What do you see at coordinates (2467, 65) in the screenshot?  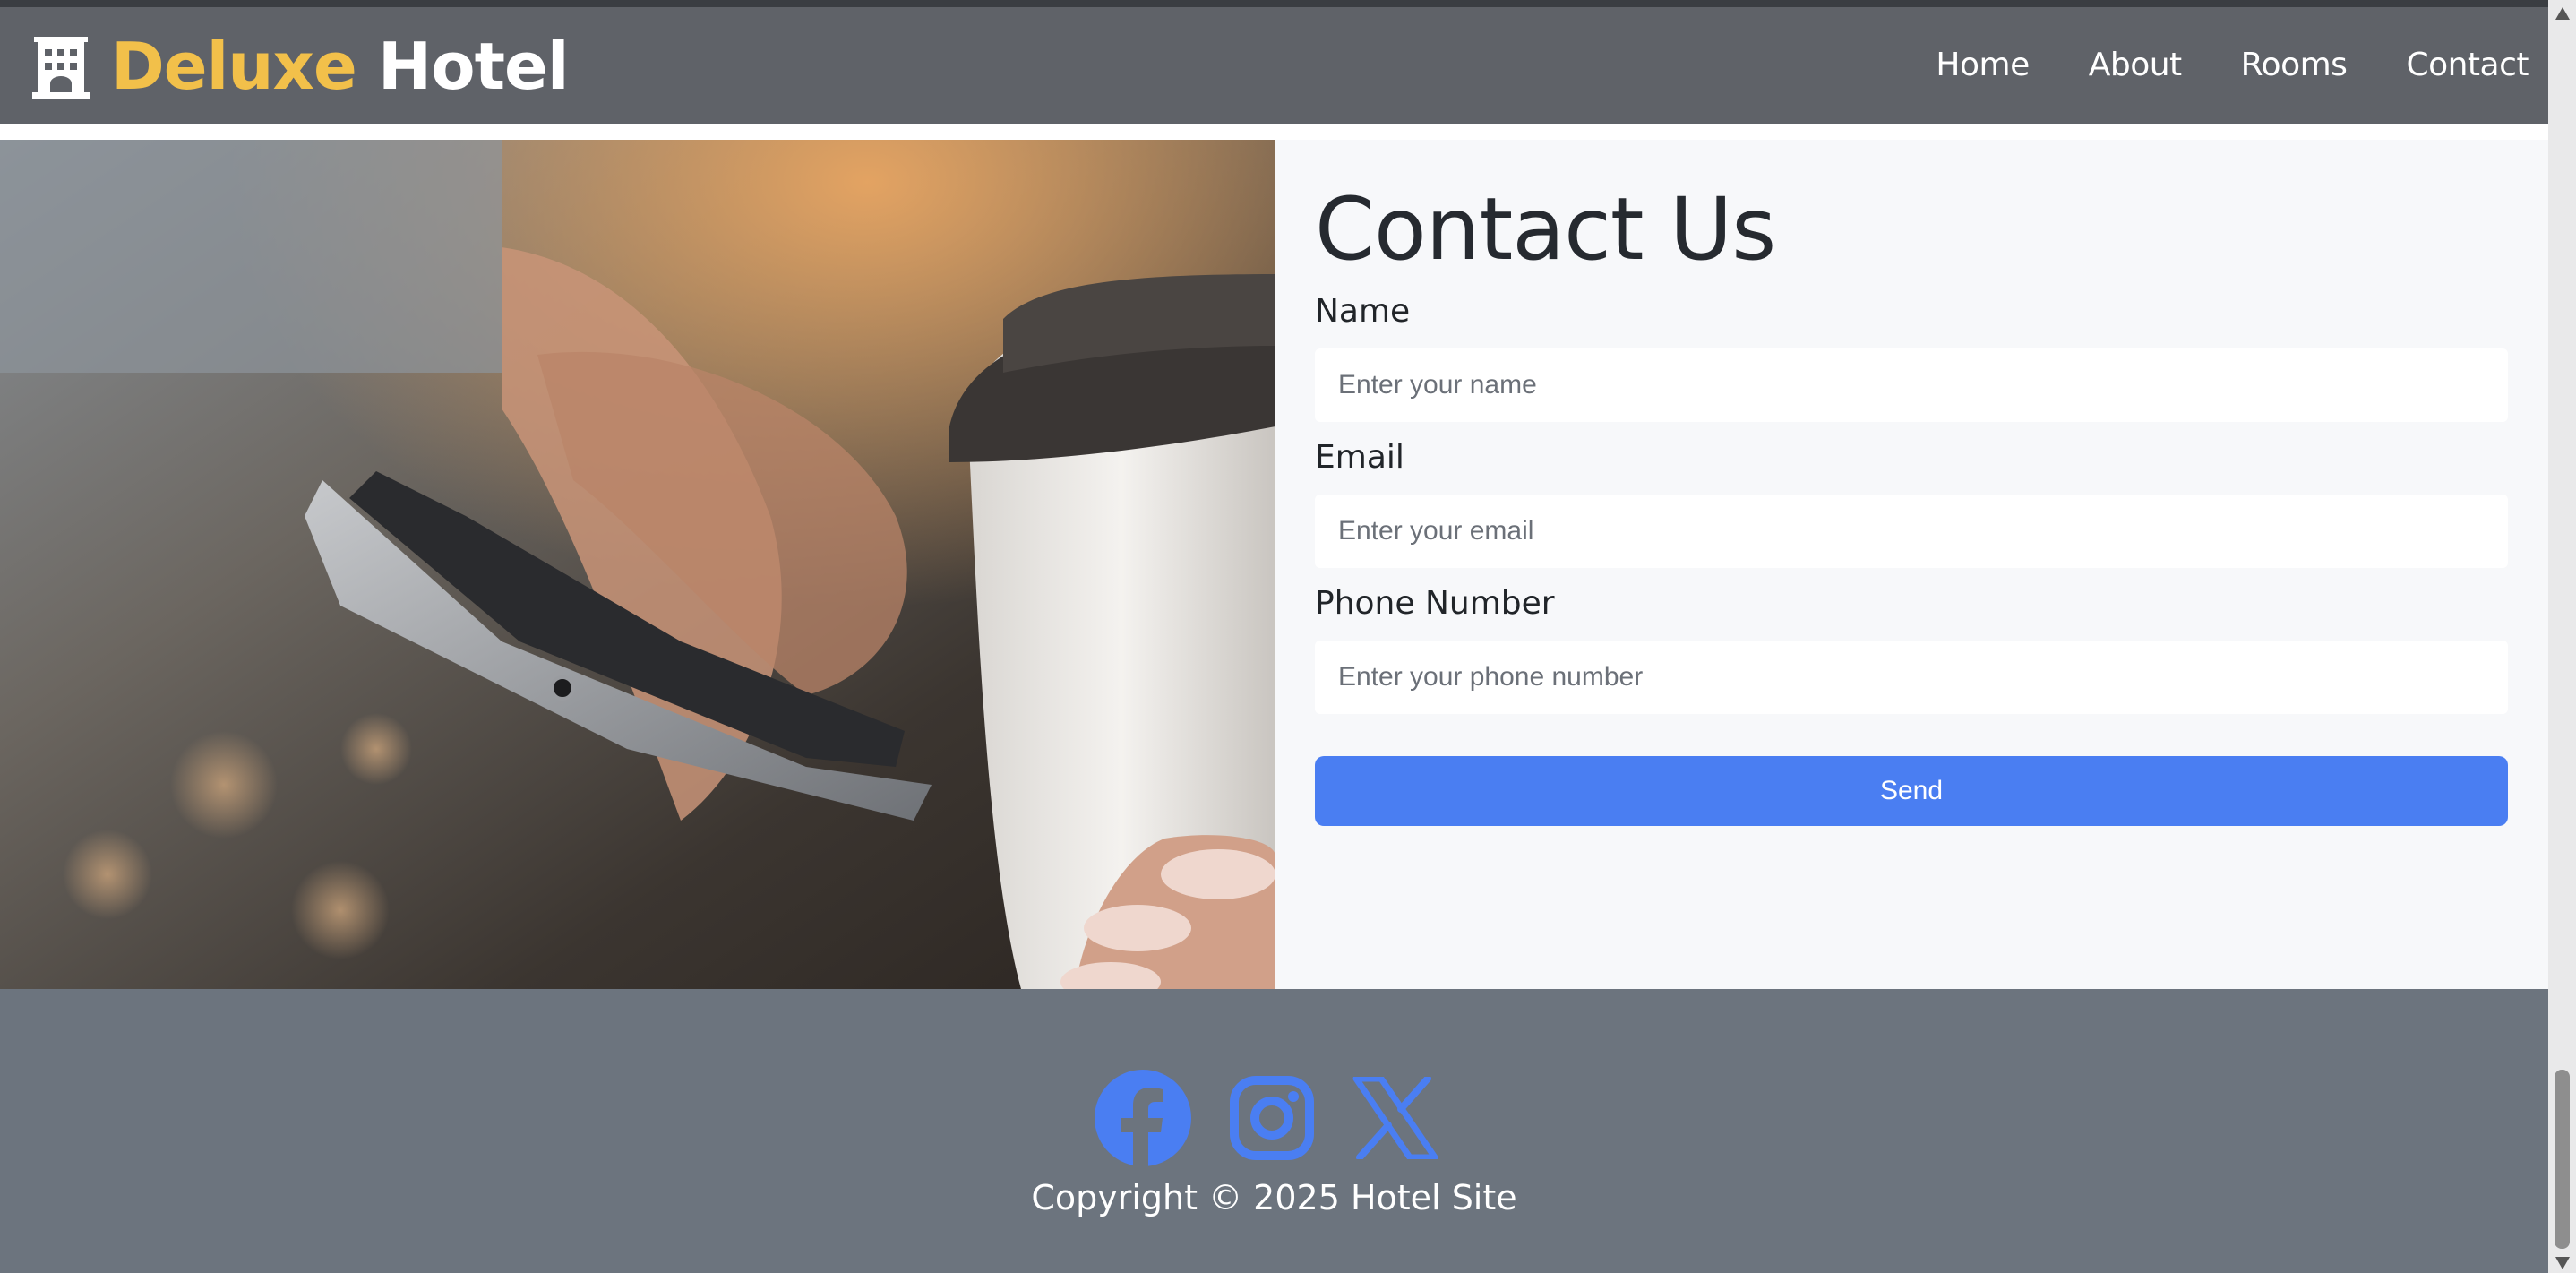 I see `nav-link-contact: Contact` at bounding box center [2467, 65].